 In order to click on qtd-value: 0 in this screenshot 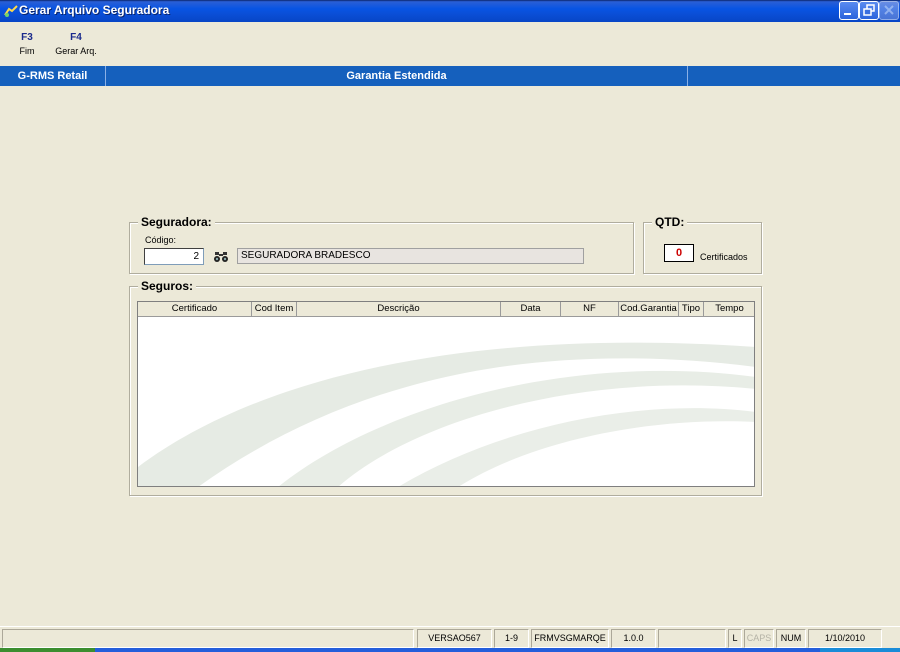, I will do `click(679, 253)`.